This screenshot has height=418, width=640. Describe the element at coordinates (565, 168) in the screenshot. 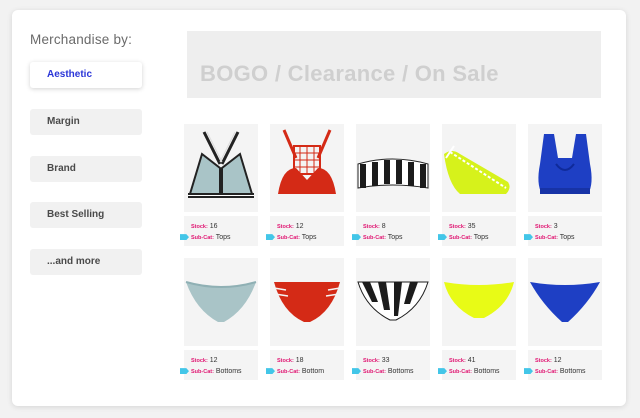

I see `product-image-blue-racerback-top` at that location.